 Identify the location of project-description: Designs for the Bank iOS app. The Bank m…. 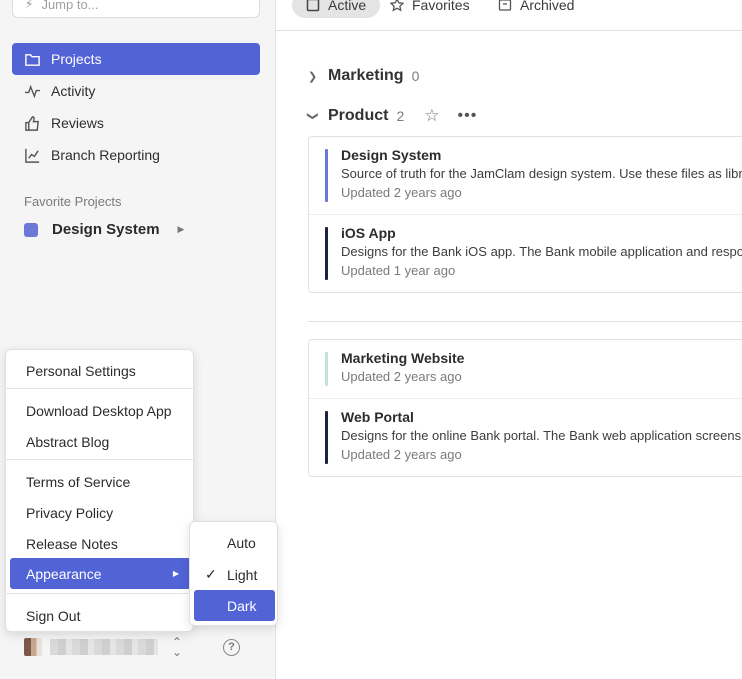
(541, 251).